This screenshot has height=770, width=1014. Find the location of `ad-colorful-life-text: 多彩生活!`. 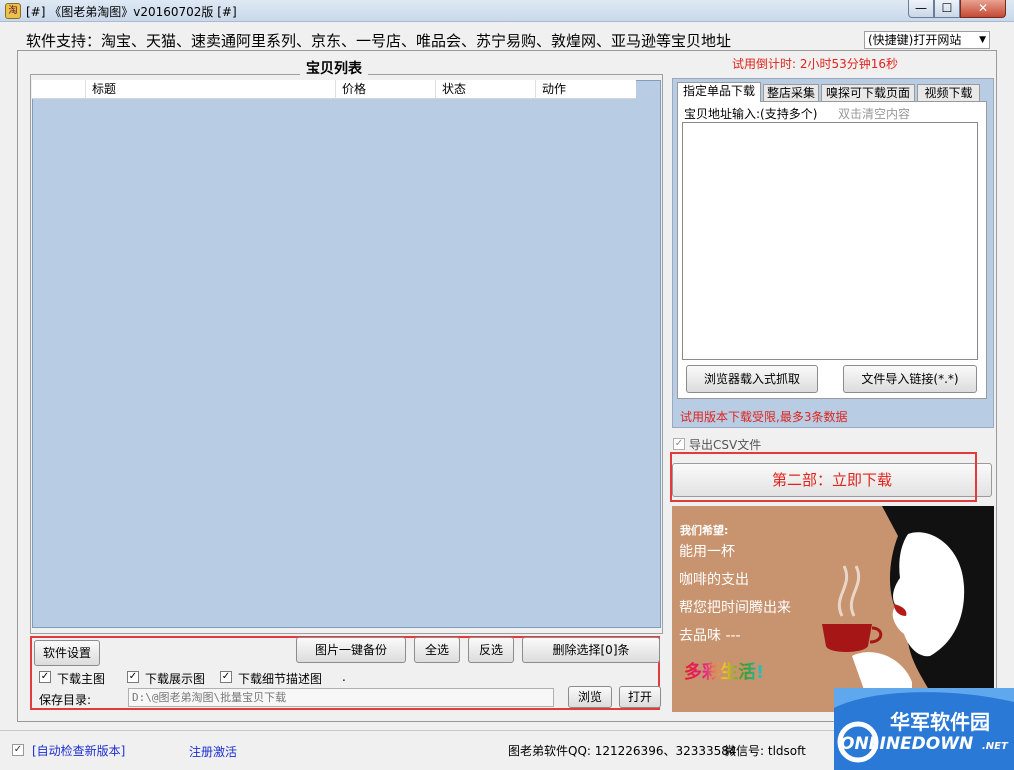

ad-colorful-life-text: 多彩生活! is located at coordinates (724, 671).